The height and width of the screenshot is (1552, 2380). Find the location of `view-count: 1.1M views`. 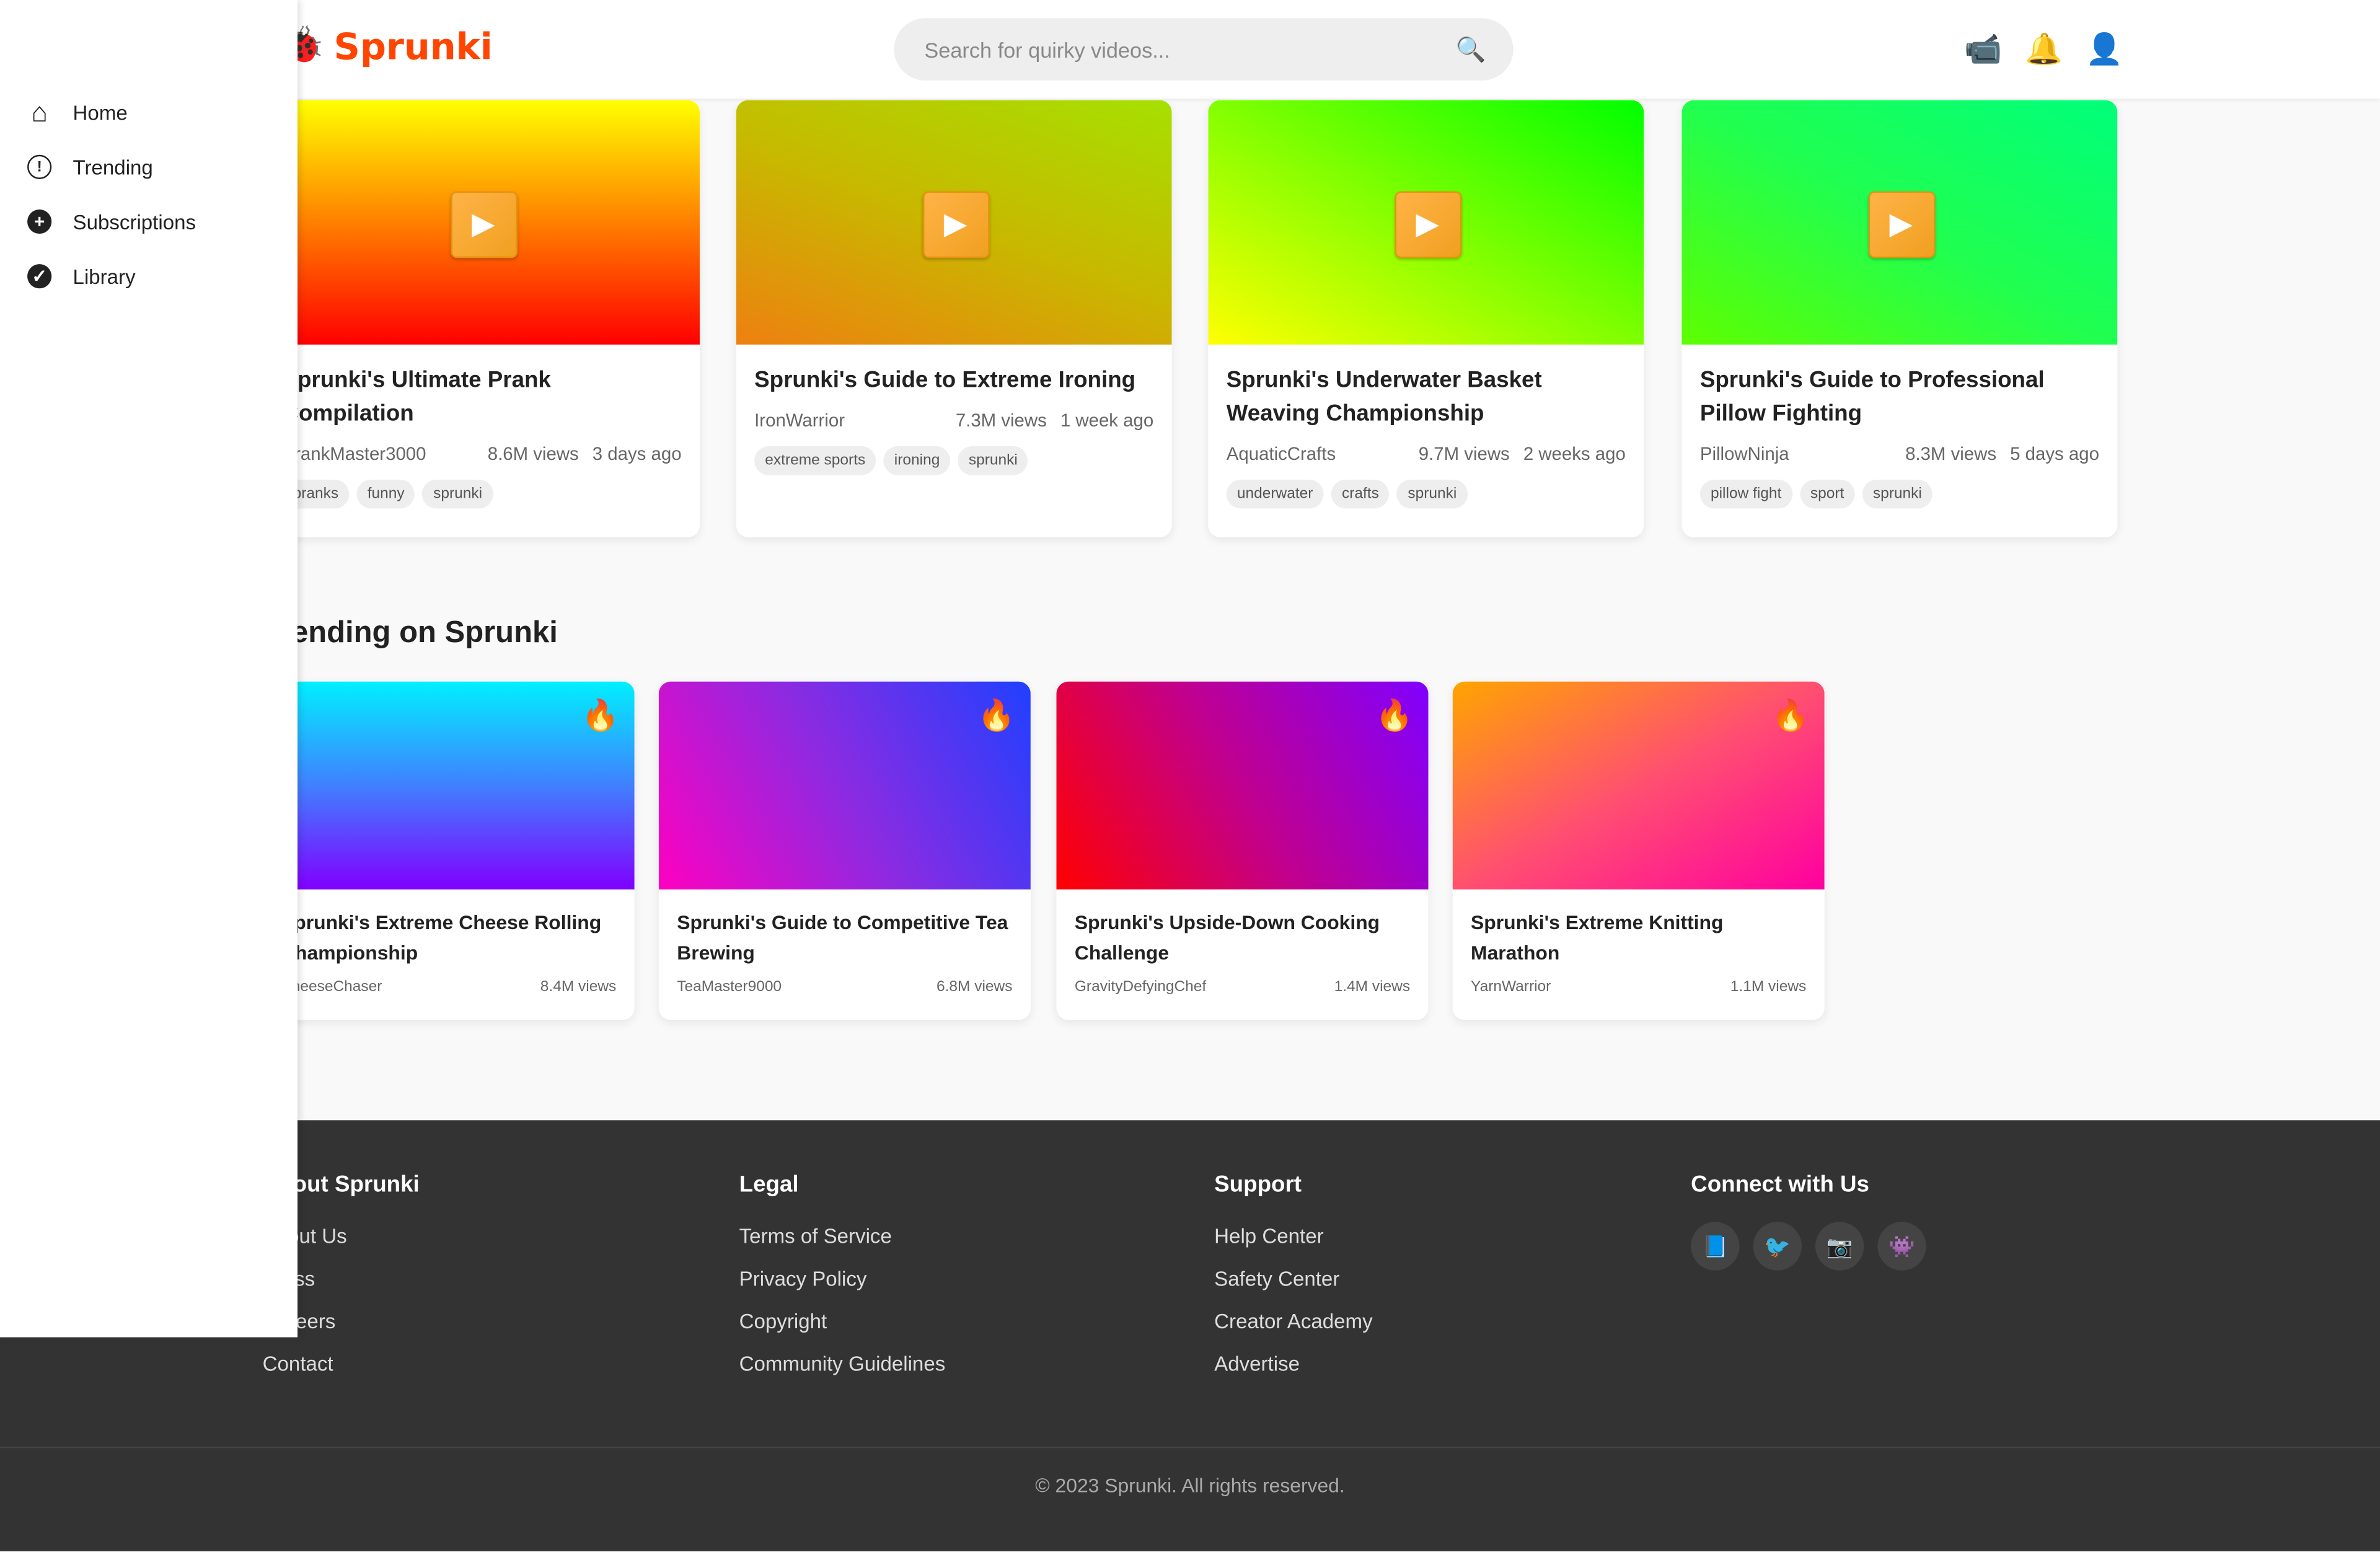

view-count: 1.1M views is located at coordinates (1768, 987).